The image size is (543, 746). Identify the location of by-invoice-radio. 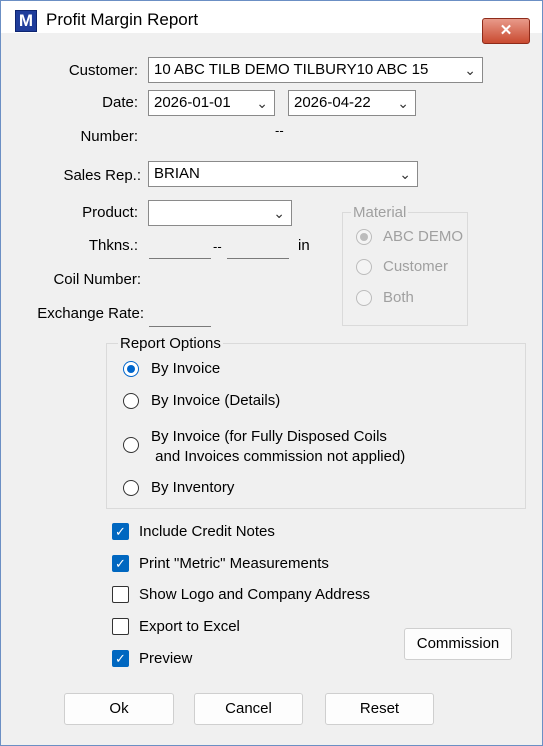
(131, 369).